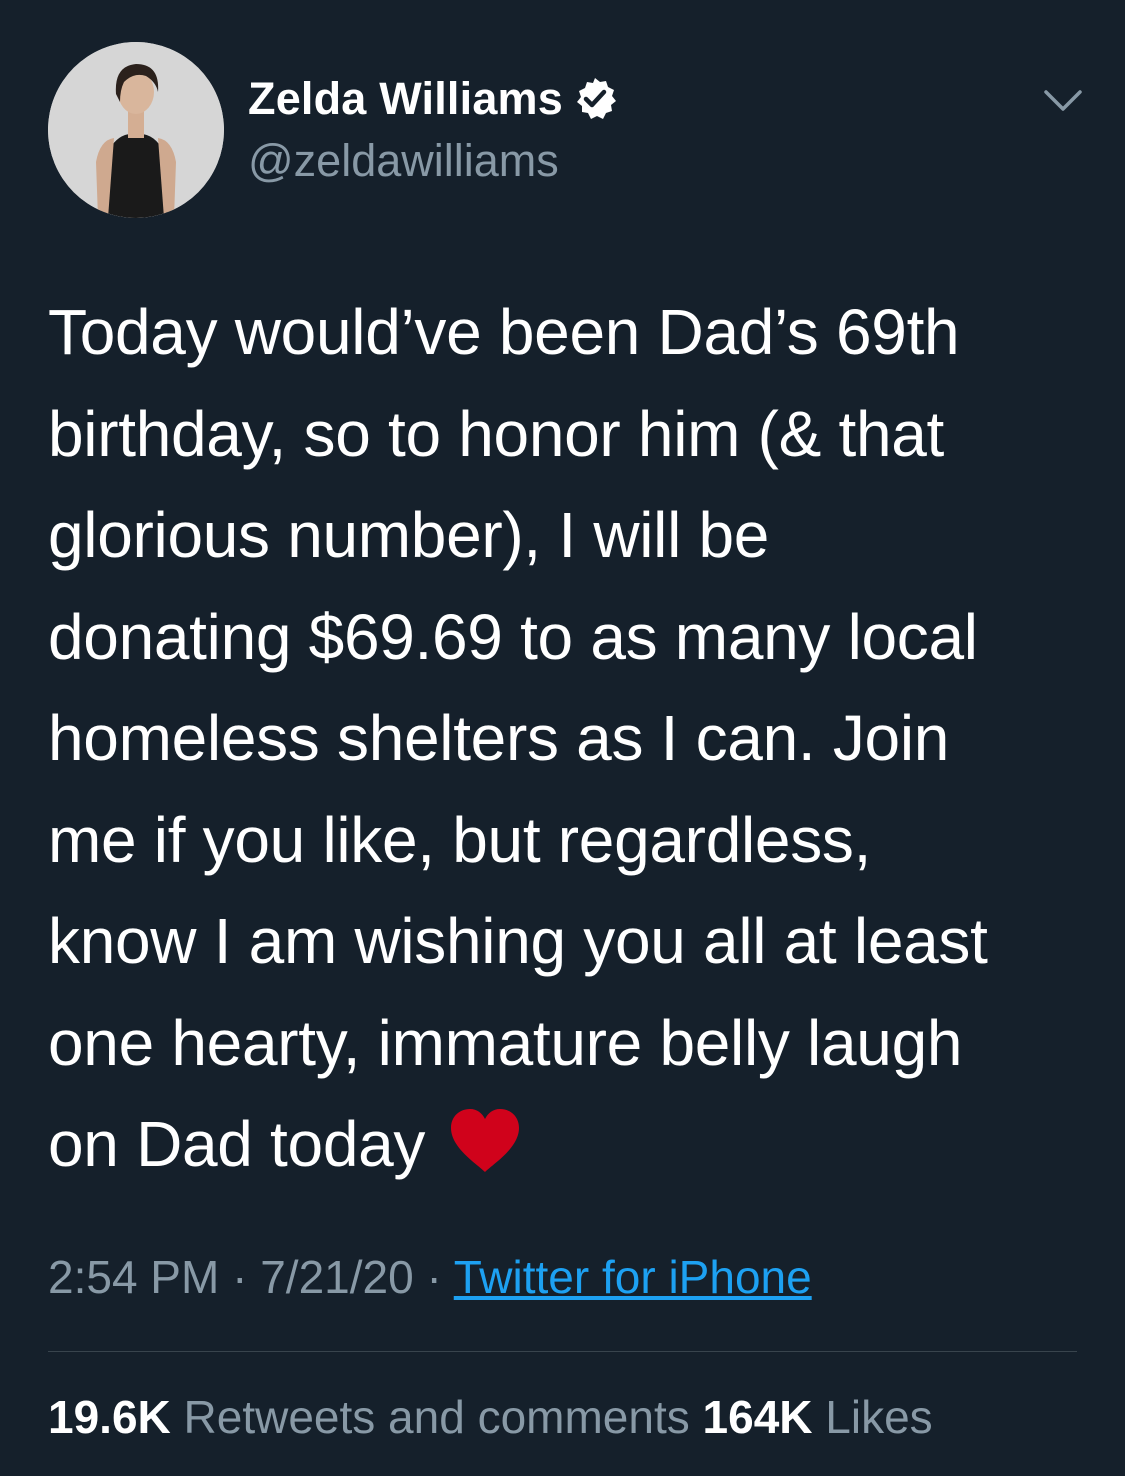 The height and width of the screenshot is (1476, 1125). I want to click on avatar, so click(136, 130).